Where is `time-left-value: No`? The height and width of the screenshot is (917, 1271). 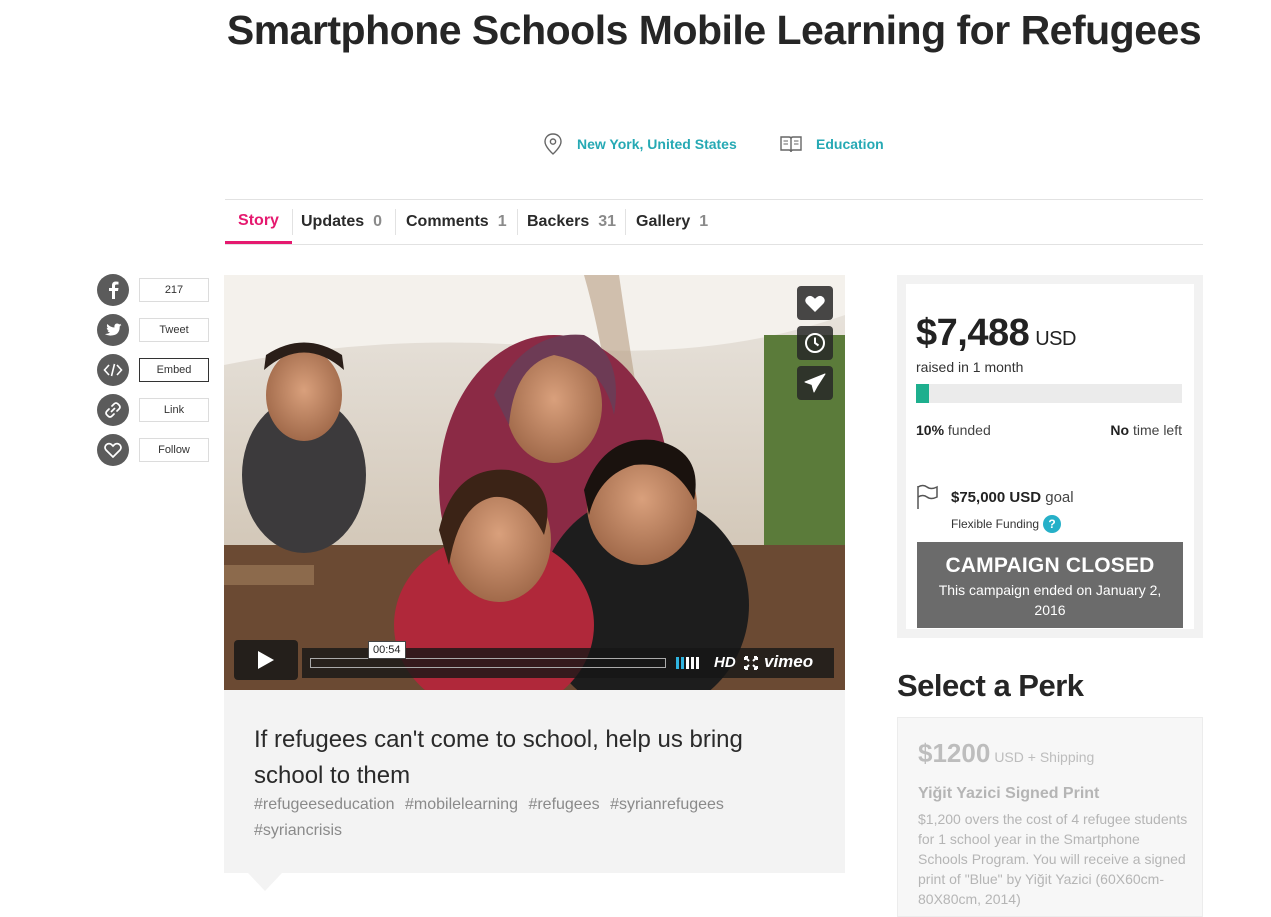 time-left-value: No is located at coordinates (1120, 430).